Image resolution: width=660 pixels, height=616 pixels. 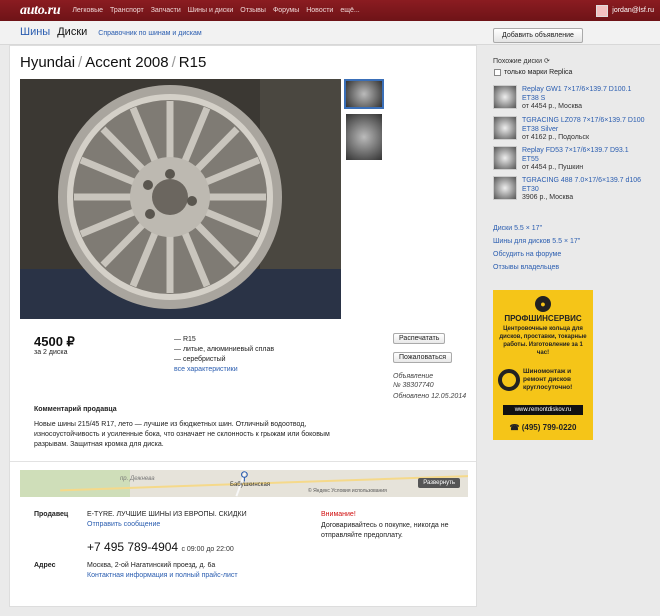 What do you see at coordinates (538, 72) in the screenshot?
I see `replica-label: только марки Replica` at bounding box center [538, 72].